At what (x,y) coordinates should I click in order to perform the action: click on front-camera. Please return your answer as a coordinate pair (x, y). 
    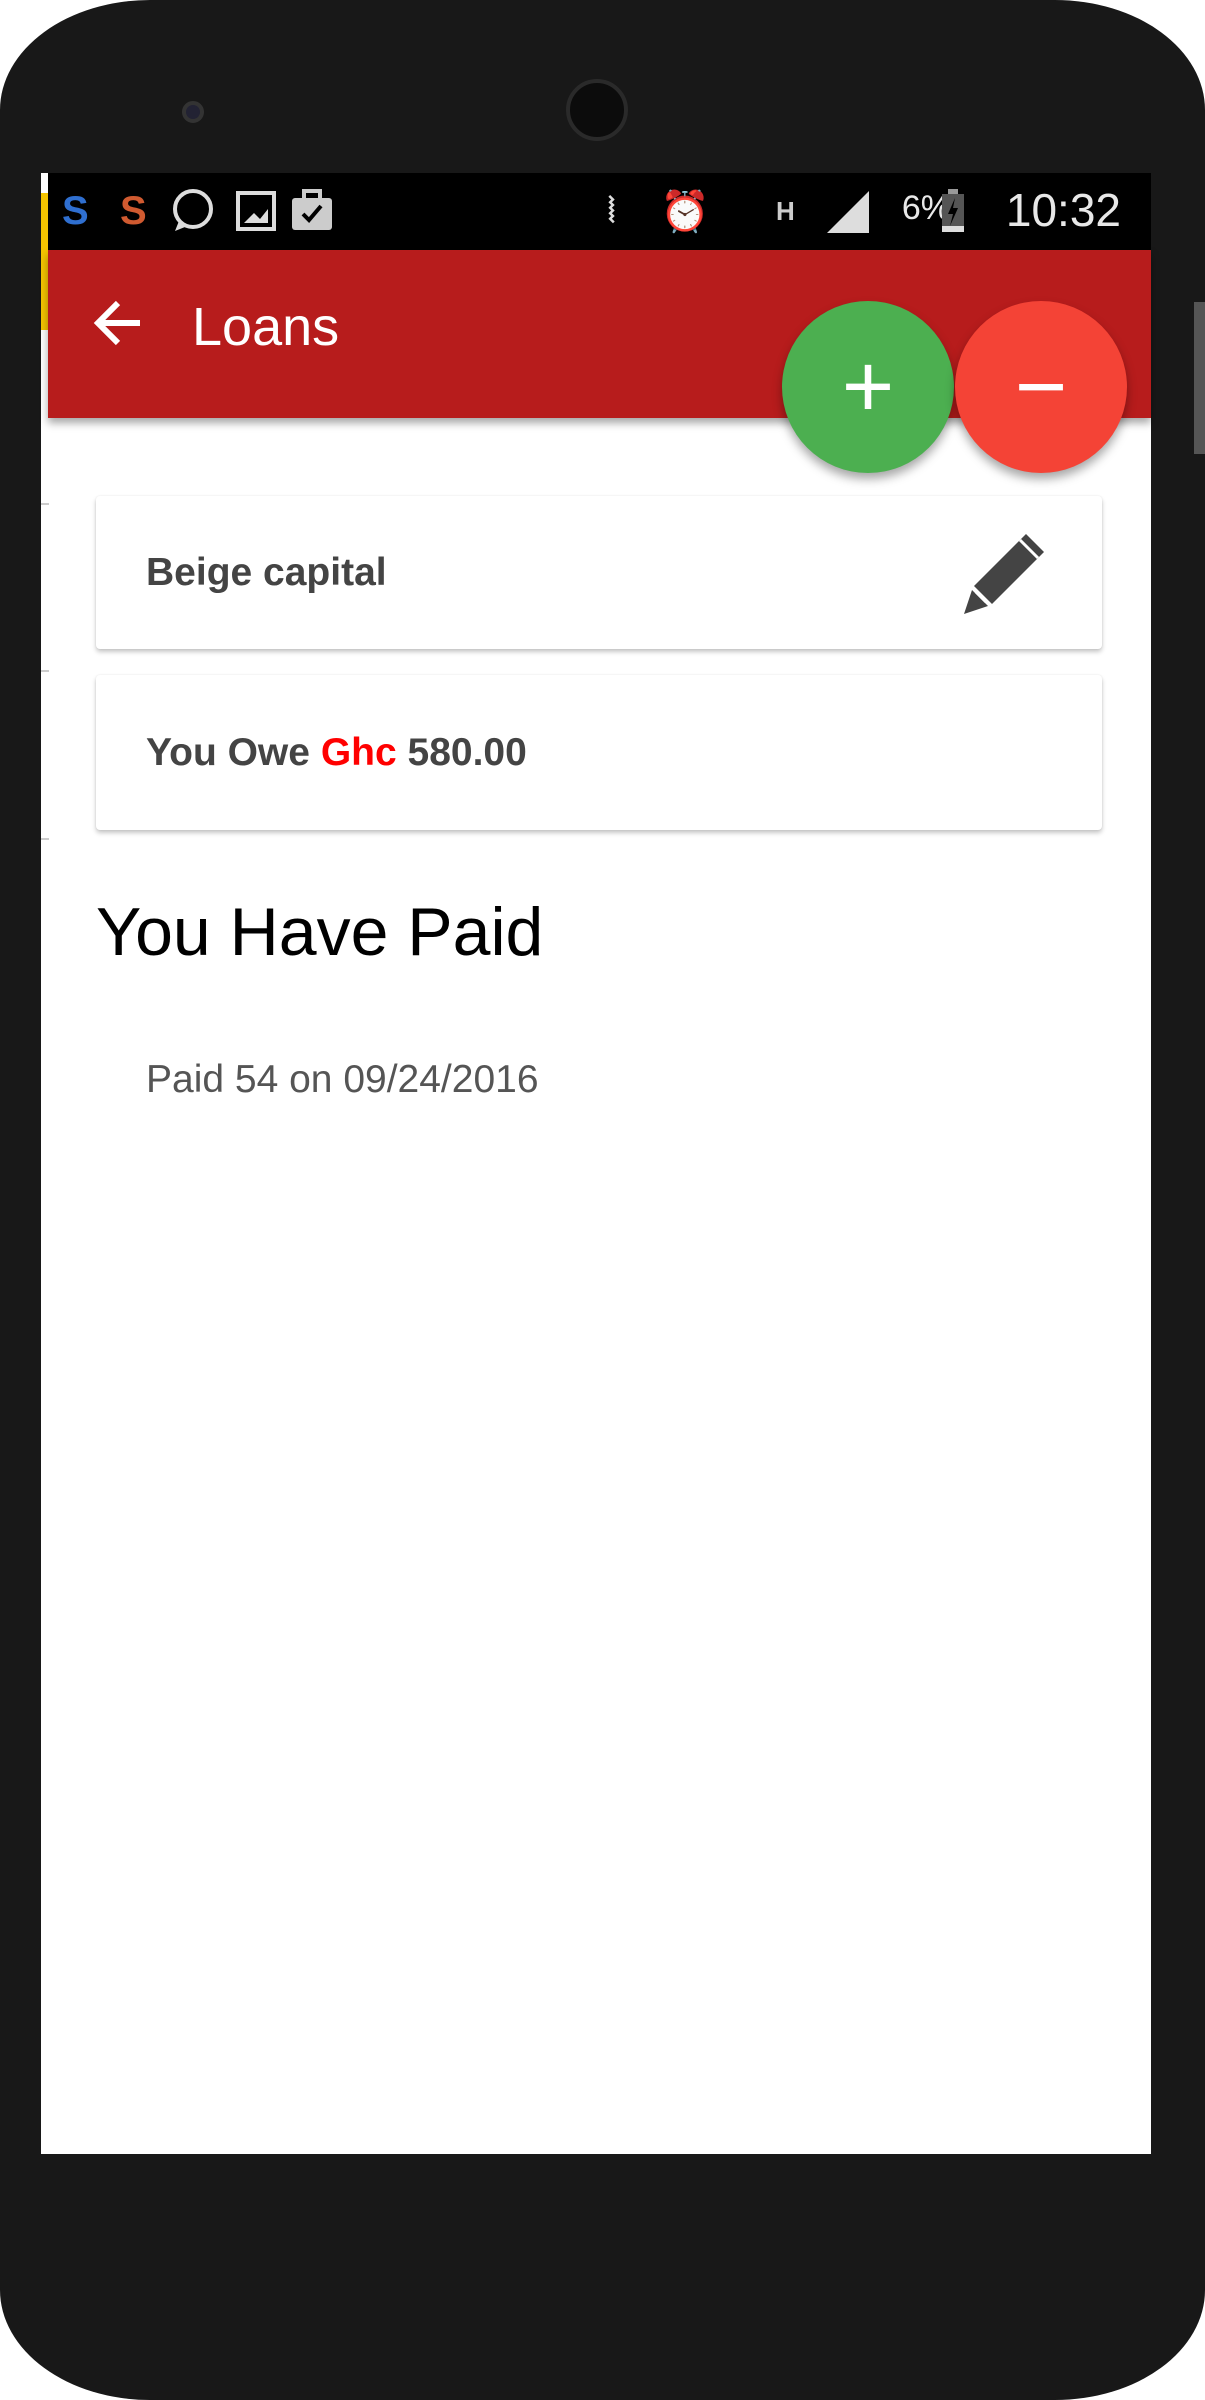
    Looking at the image, I should click on (597, 110).